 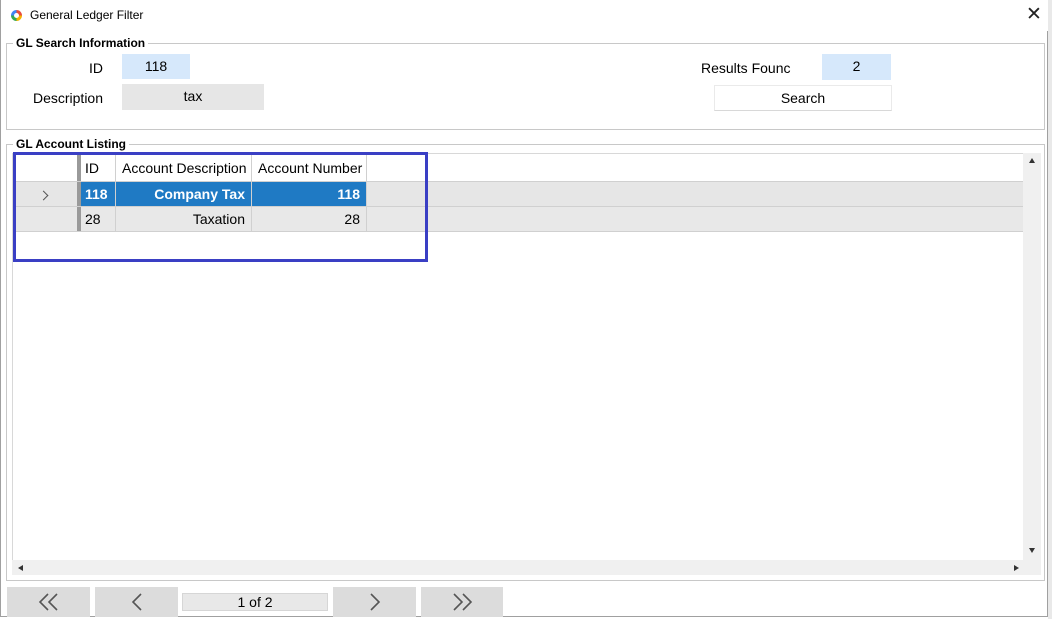 I want to click on column-header-account-number: Account Number, so click(x=309, y=167).